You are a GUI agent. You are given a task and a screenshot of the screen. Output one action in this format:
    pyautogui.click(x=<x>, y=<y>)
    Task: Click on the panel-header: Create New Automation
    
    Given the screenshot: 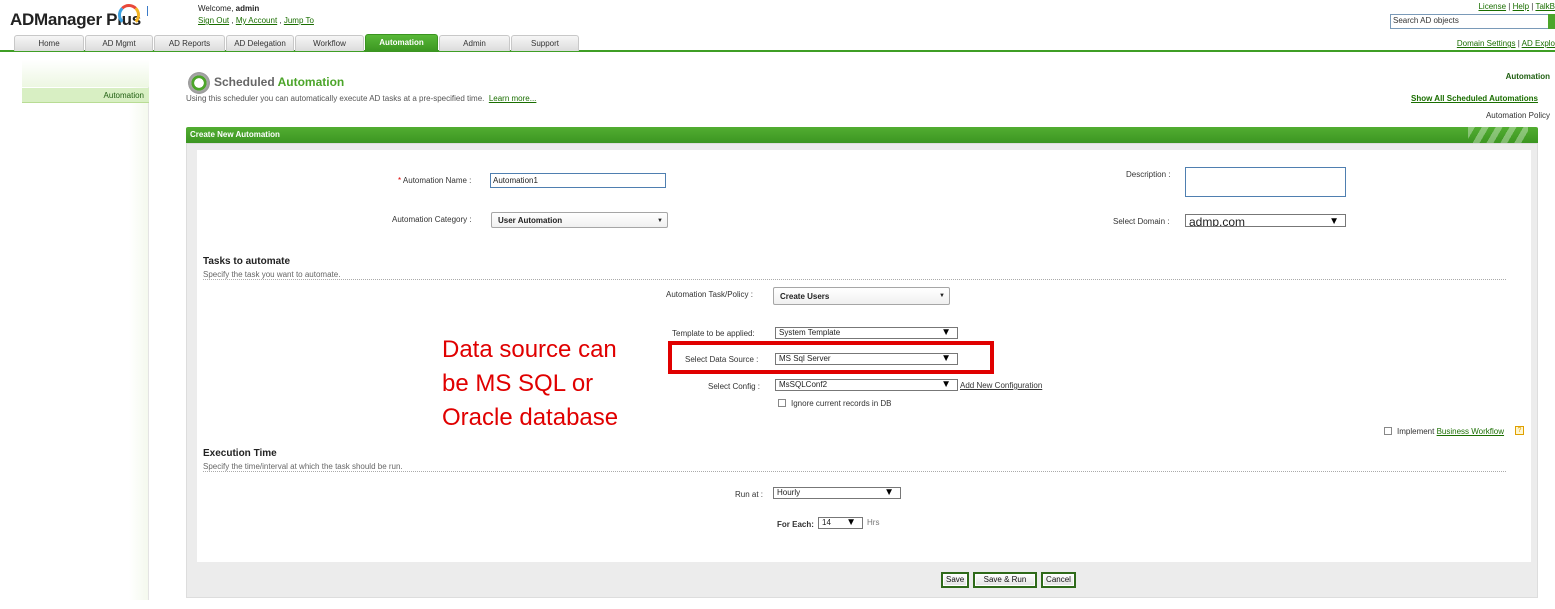 What is the action you would take?
    pyautogui.click(x=862, y=135)
    